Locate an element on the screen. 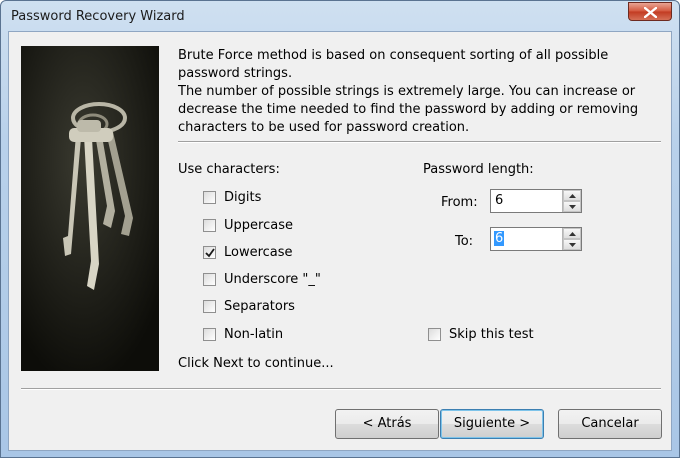  skip-test-checkbox: Skip this test is located at coordinates (481, 334).